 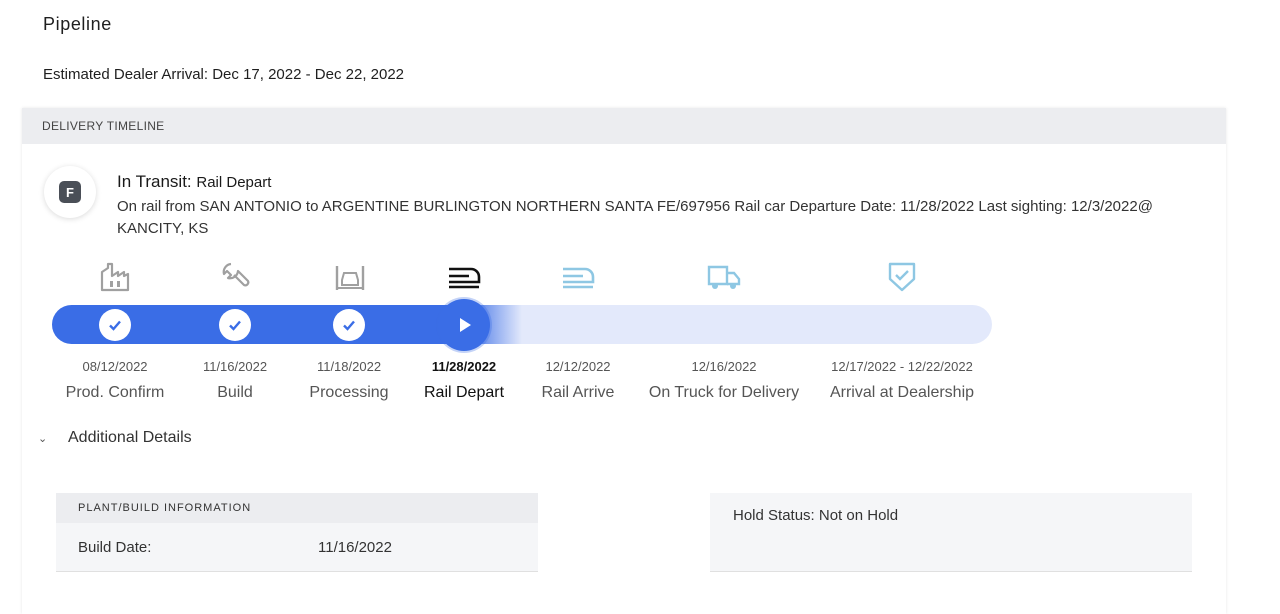 What do you see at coordinates (154, 181) in the screenshot?
I see `transit-status-label: In Transit:` at bounding box center [154, 181].